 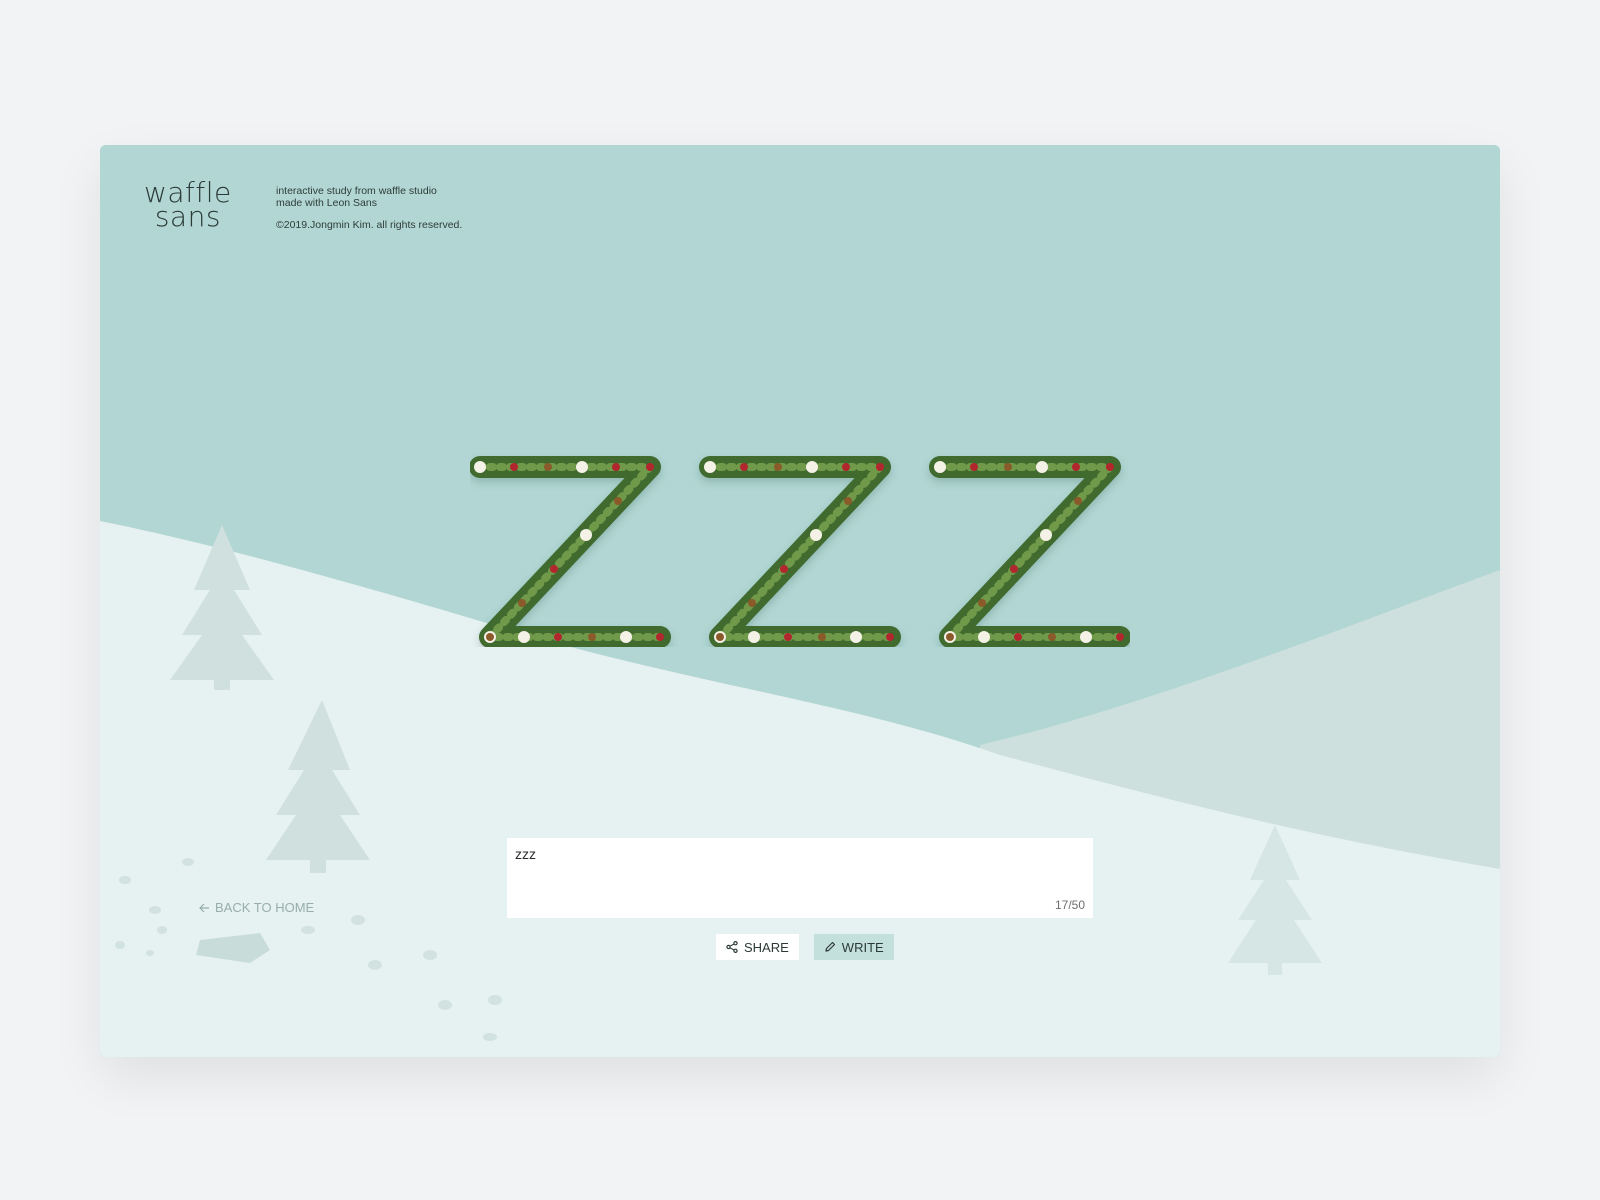 I want to click on logo-line-sans: sans, so click(x=187, y=216).